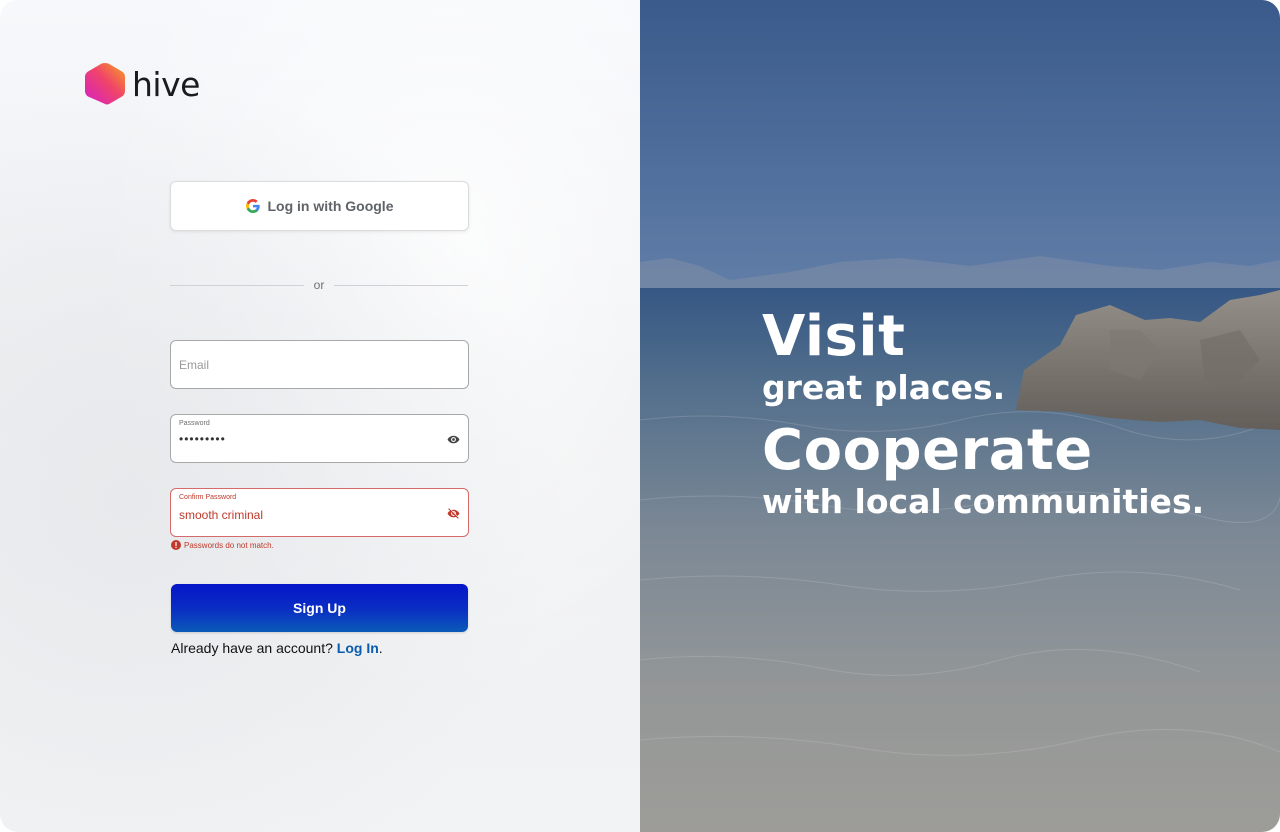 This screenshot has width=1280, height=832. I want to click on confirm-password-value: smooth criminal, so click(221, 515).